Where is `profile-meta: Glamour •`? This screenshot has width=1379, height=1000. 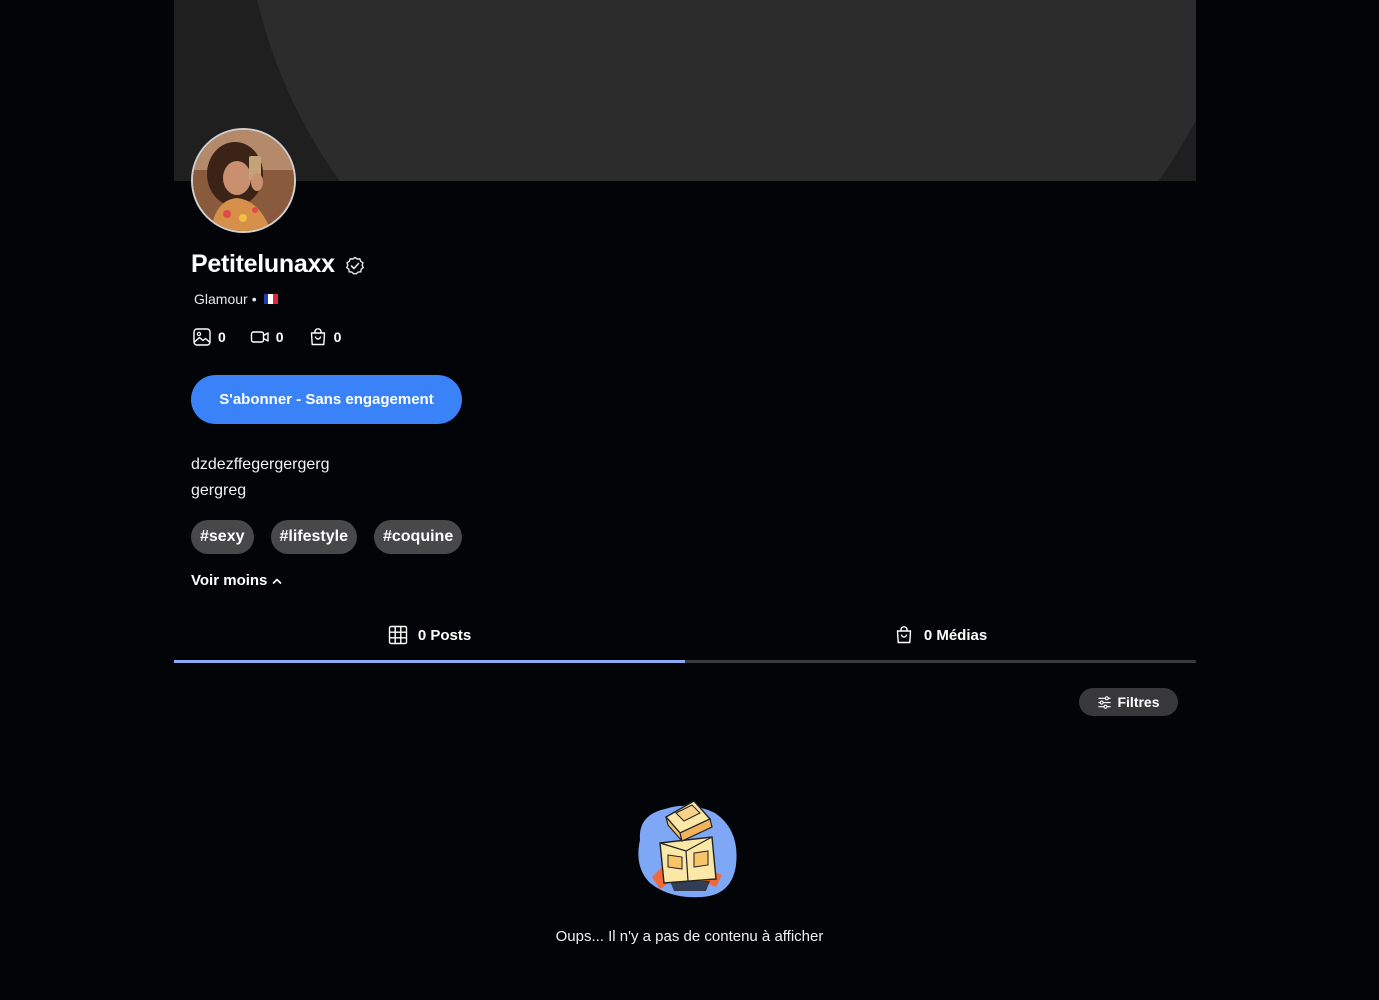
profile-meta: Glamour • is located at coordinates (236, 299).